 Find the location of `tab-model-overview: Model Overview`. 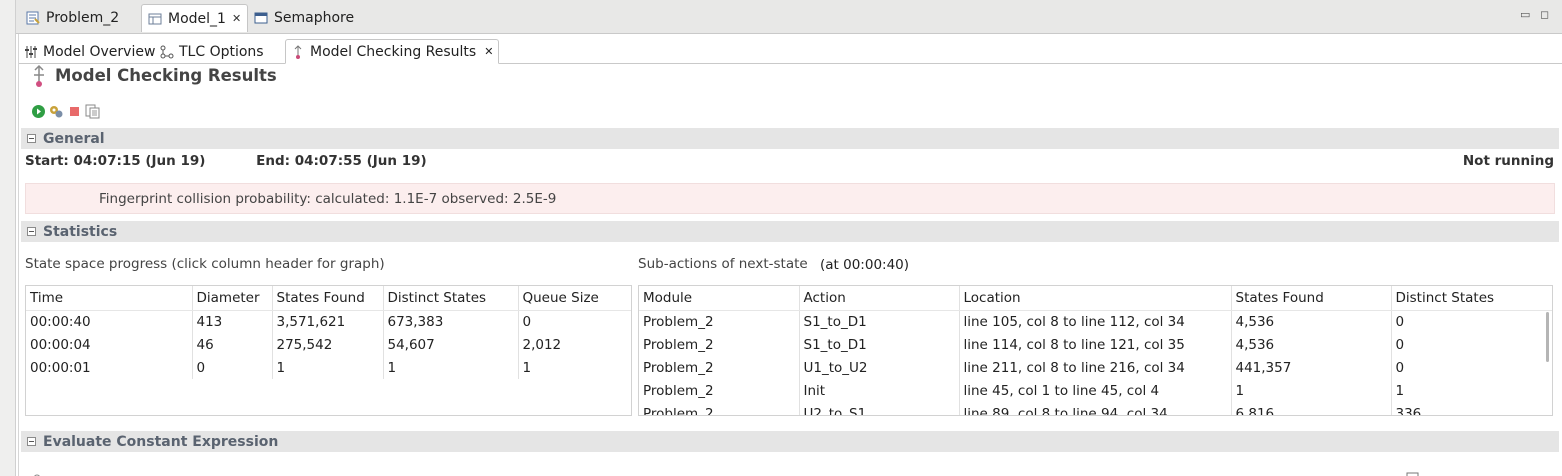

tab-model-overview: Model Overview is located at coordinates (89, 51).